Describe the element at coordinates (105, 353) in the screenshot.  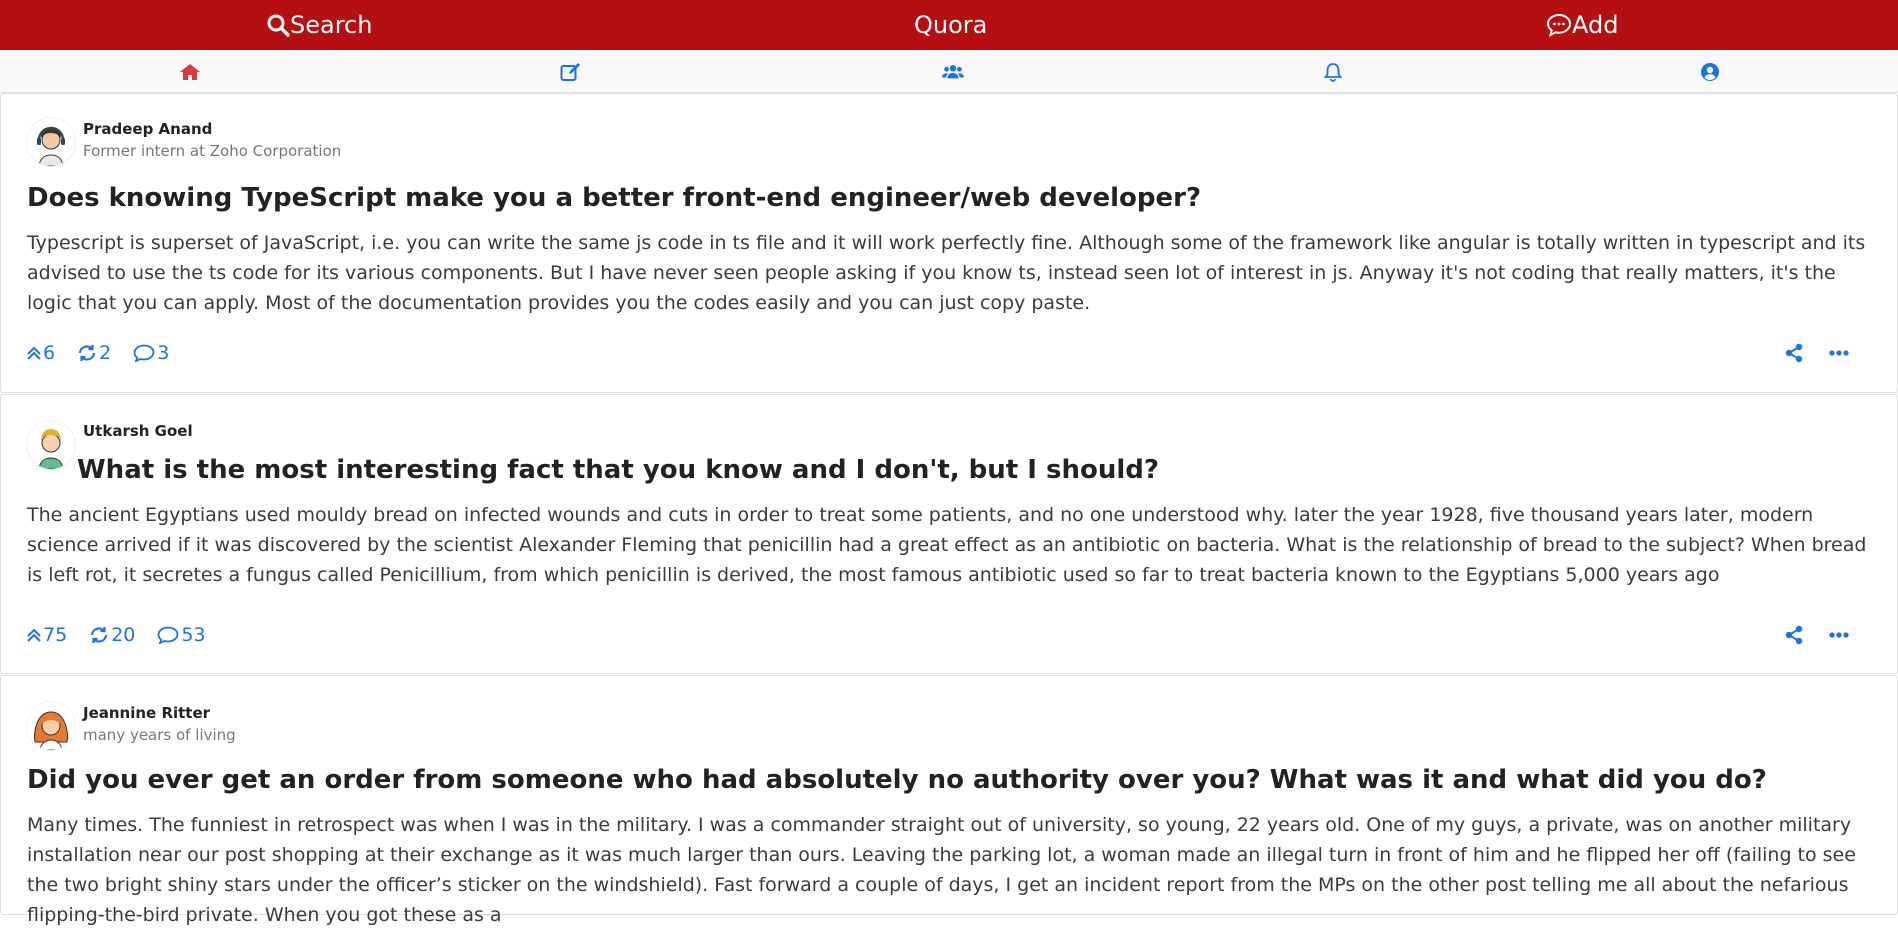
I see `share-count: 2` at that location.